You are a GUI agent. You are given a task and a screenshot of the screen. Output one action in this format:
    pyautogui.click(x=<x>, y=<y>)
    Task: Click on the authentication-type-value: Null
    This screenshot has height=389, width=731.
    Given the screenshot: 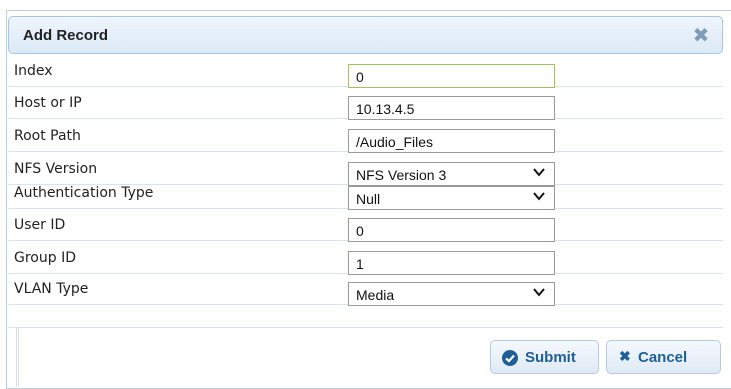 What is the action you would take?
    pyautogui.click(x=368, y=199)
    